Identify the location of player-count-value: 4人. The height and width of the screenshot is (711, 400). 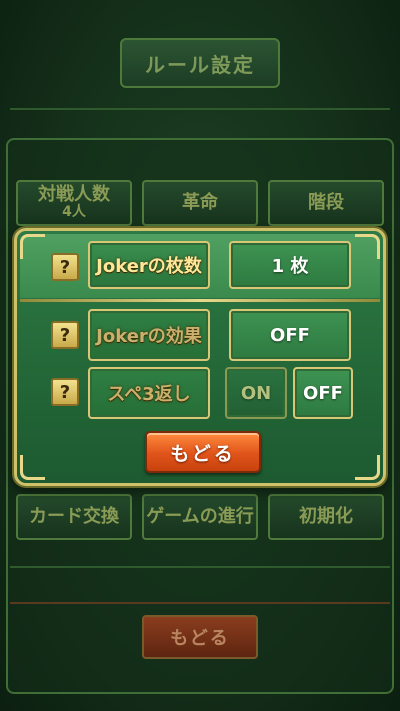
(74, 212).